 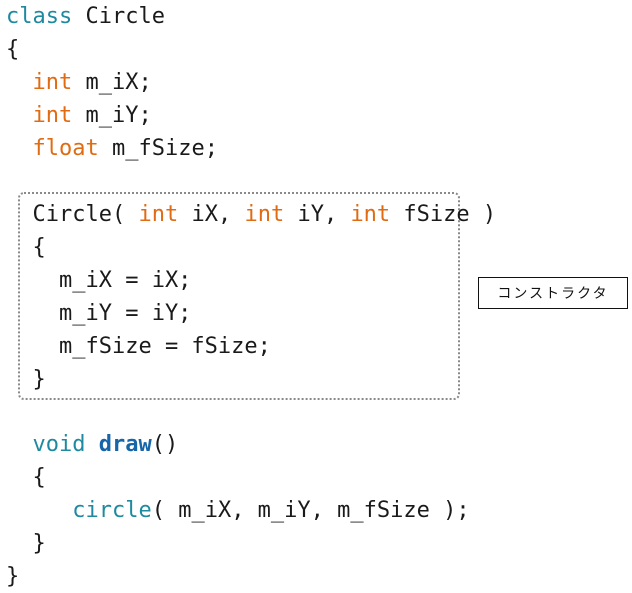 I want to click on code-line-ctor-open: {, so click(x=26, y=247).